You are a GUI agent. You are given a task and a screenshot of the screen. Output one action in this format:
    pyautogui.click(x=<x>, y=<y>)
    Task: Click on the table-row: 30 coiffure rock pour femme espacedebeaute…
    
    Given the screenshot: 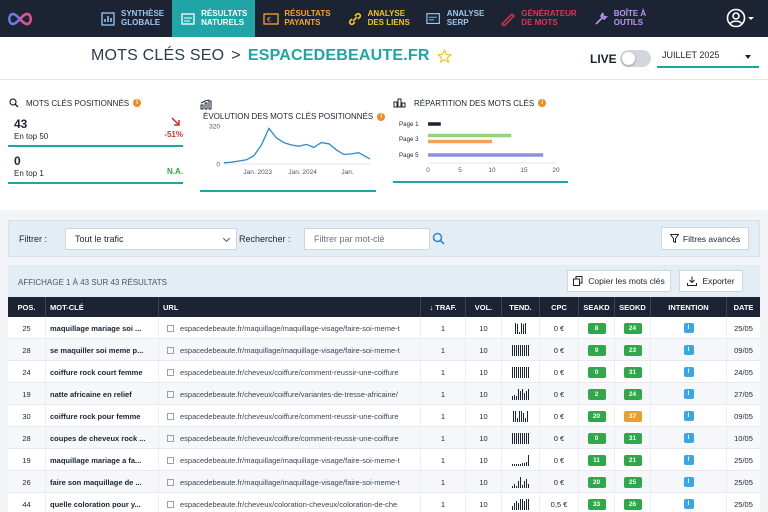 What is the action you would take?
    pyautogui.click(x=384, y=416)
    